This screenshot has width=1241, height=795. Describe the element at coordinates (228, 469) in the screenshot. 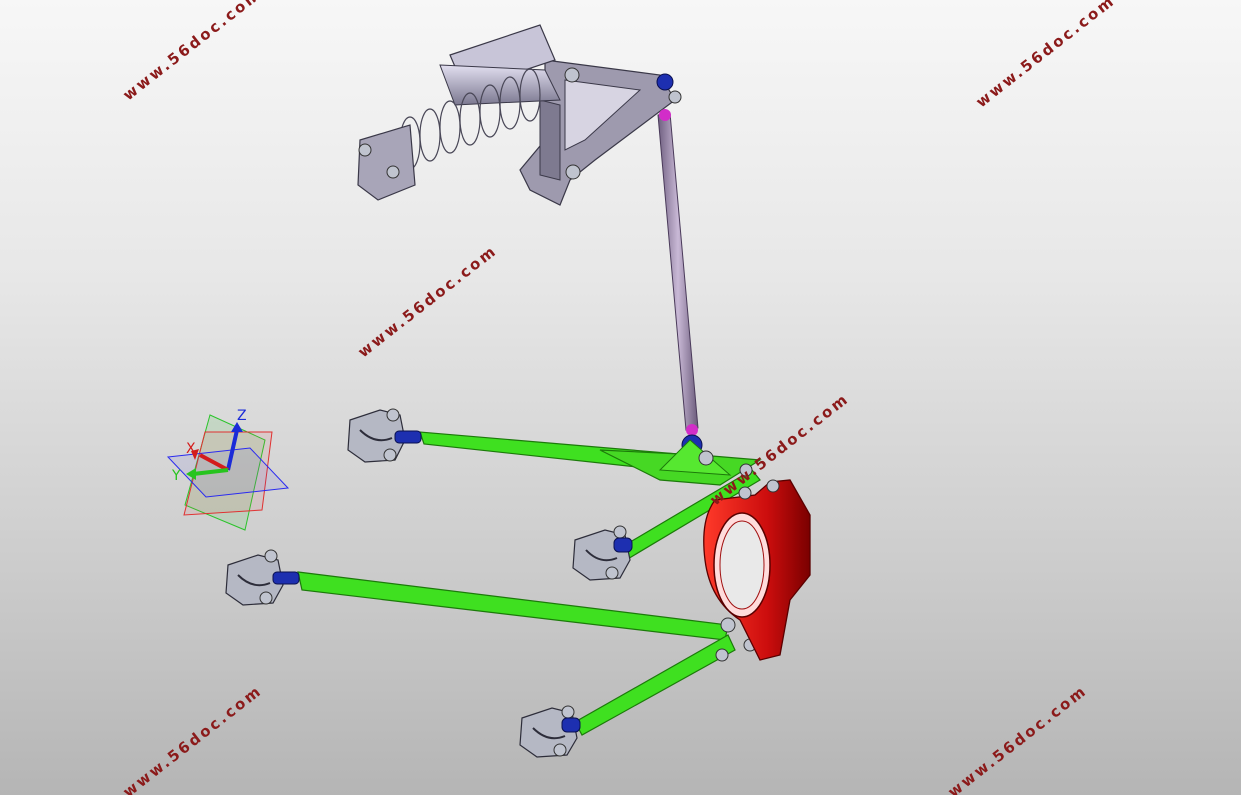

I see `xyz-axis-triad-icon: Z X Y` at that location.